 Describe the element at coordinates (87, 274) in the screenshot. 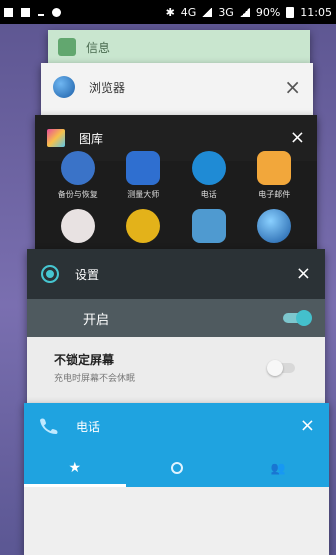

I see `card-title: 设置` at that location.